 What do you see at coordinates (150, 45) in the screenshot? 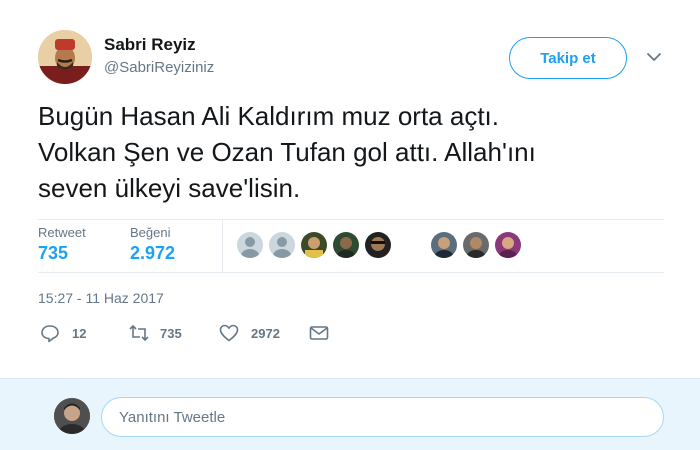
I see `author-name: Sabri Reyiz` at bounding box center [150, 45].